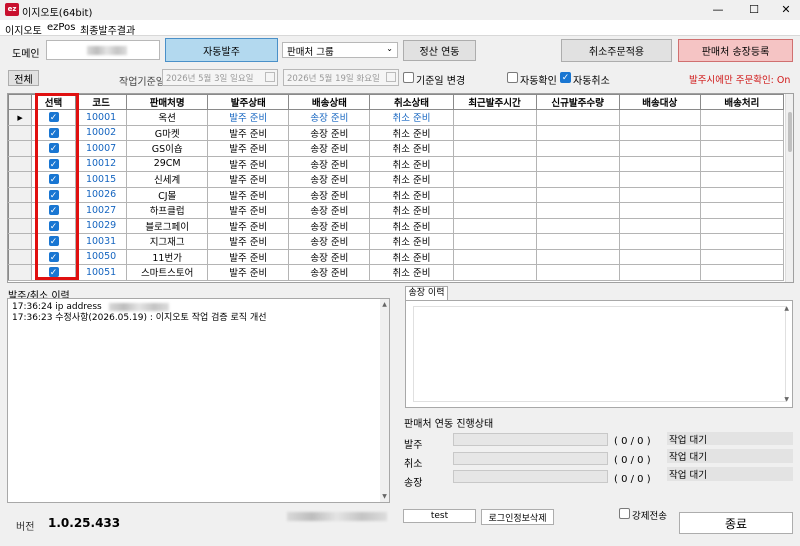 Image resolution: width=800 pixels, height=546 pixels. What do you see at coordinates (408, 77) in the screenshot?
I see `base-change-checkbox` at bounding box center [408, 77].